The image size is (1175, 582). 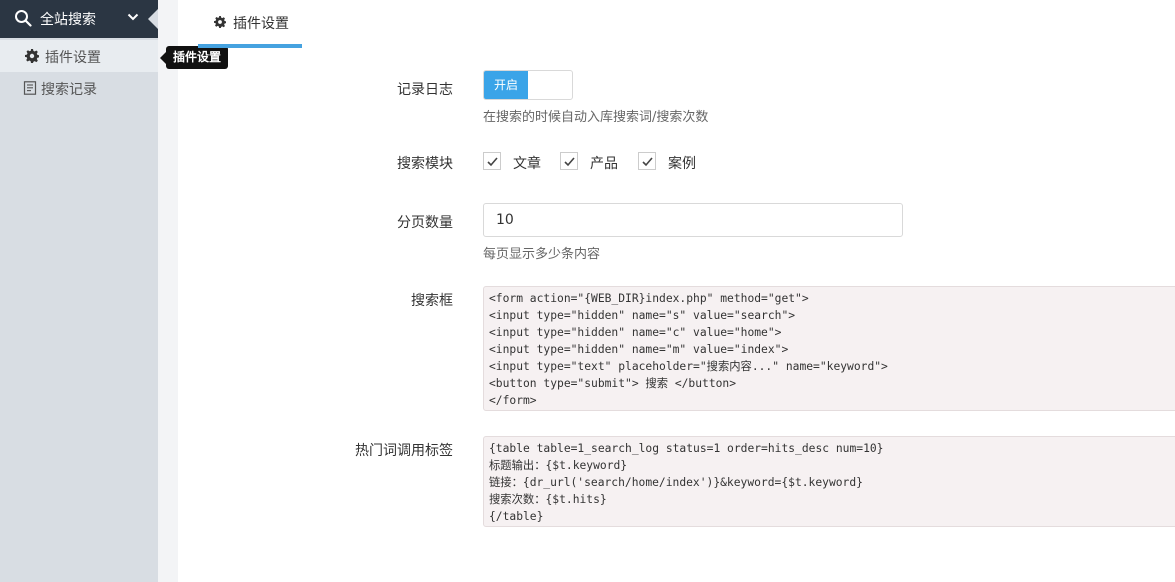 I want to click on tab-plugin-settings: 插件设置, so click(x=250, y=24).